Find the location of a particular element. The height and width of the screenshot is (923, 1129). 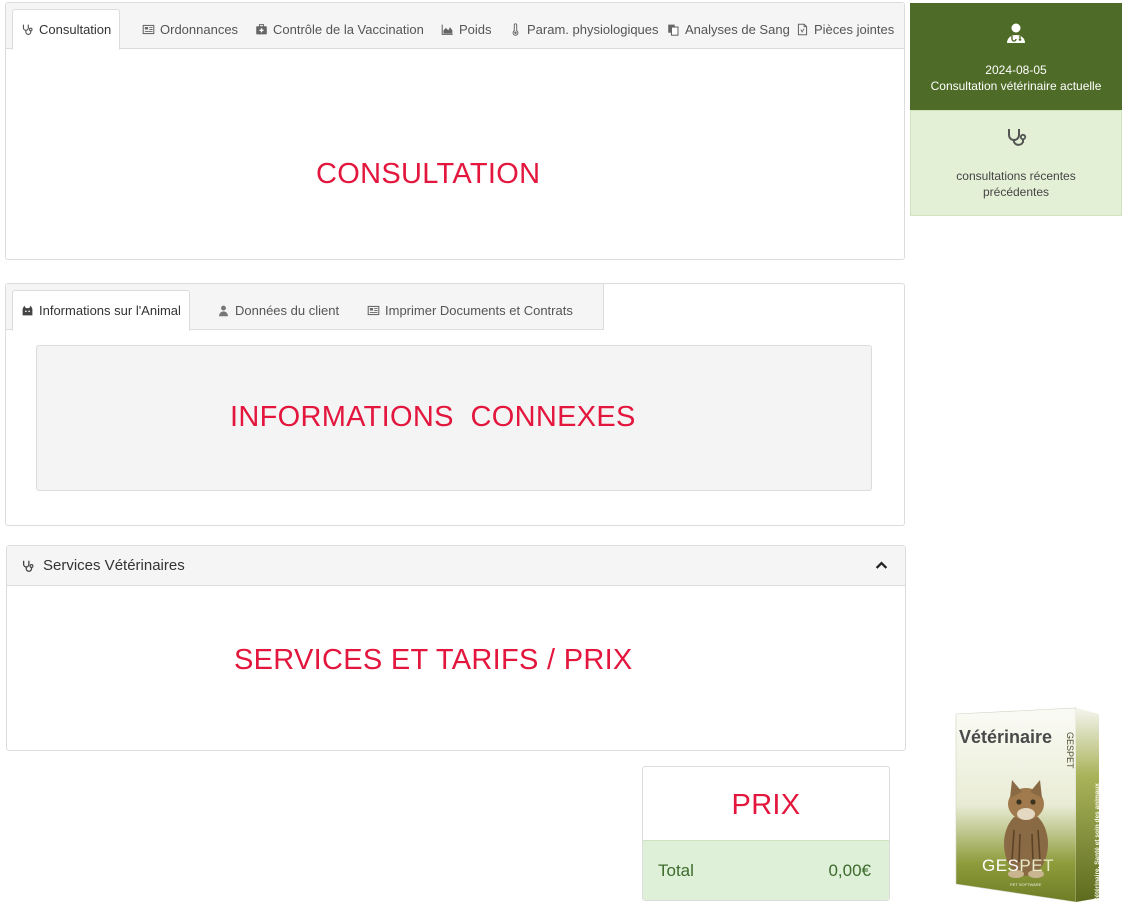

informations-placeholder: INFORMATIONS CONNEXES is located at coordinates (433, 417).